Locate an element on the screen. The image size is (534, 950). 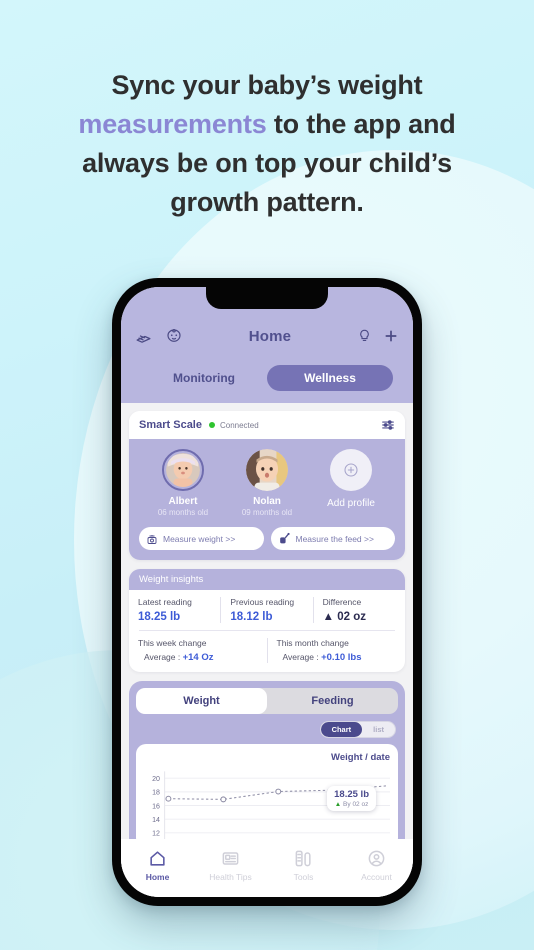
chart-tooltip: 18.25 lb ▲ By 02 oz is located at coordinates (351, 798).